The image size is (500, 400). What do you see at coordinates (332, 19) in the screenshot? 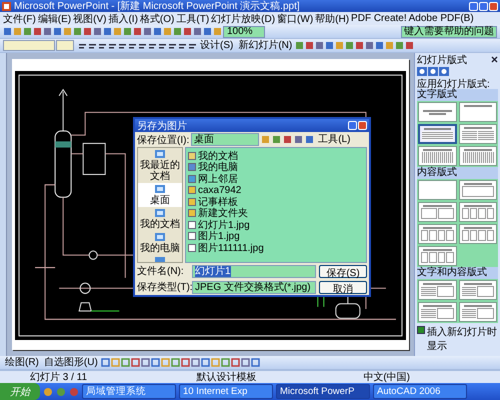
I see `menu-item: 帮助(H)` at bounding box center [332, 19].